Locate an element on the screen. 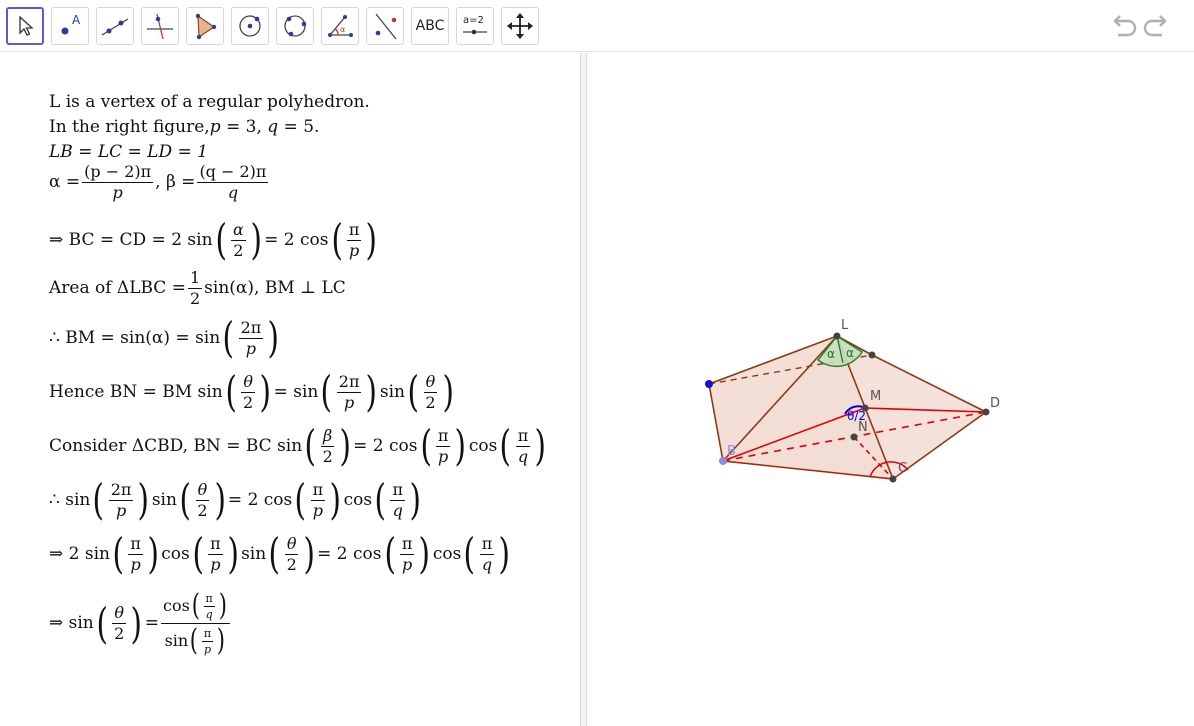  angle-tool-button: α is located at coordinates (340, 26).